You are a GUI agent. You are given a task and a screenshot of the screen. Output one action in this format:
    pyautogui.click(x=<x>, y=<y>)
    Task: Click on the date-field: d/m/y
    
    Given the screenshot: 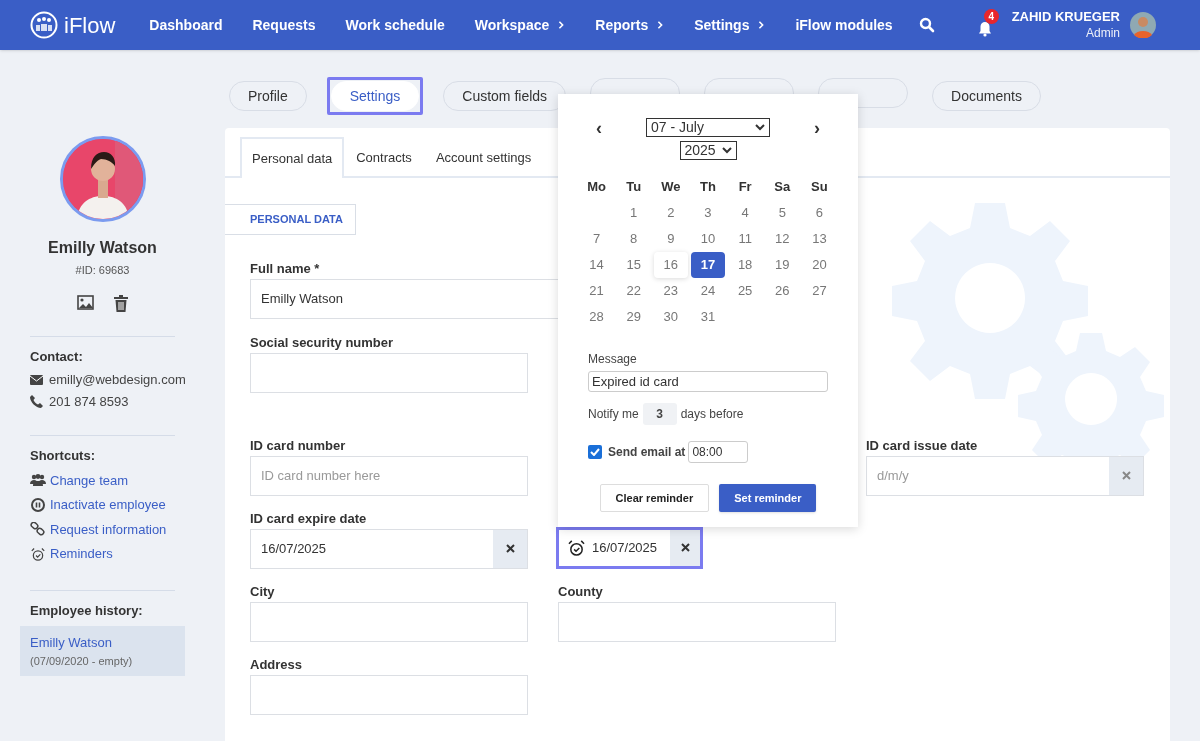 What is the action you would take?
    pyautogui.click(x=1005, y=475)
    